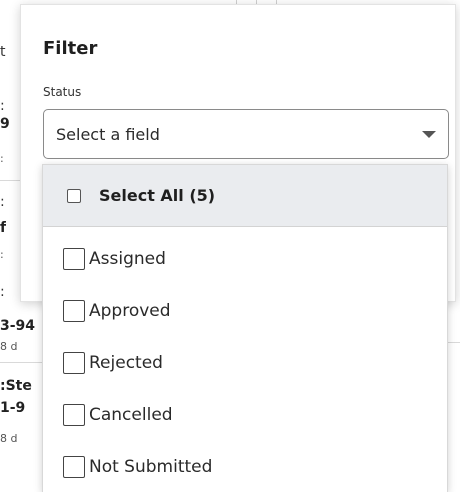 This screenshot has height=492, width=460. Describe the element at coordinates (245, 259) in the screenshot. I see `option-assigned: Assigned` at that location.